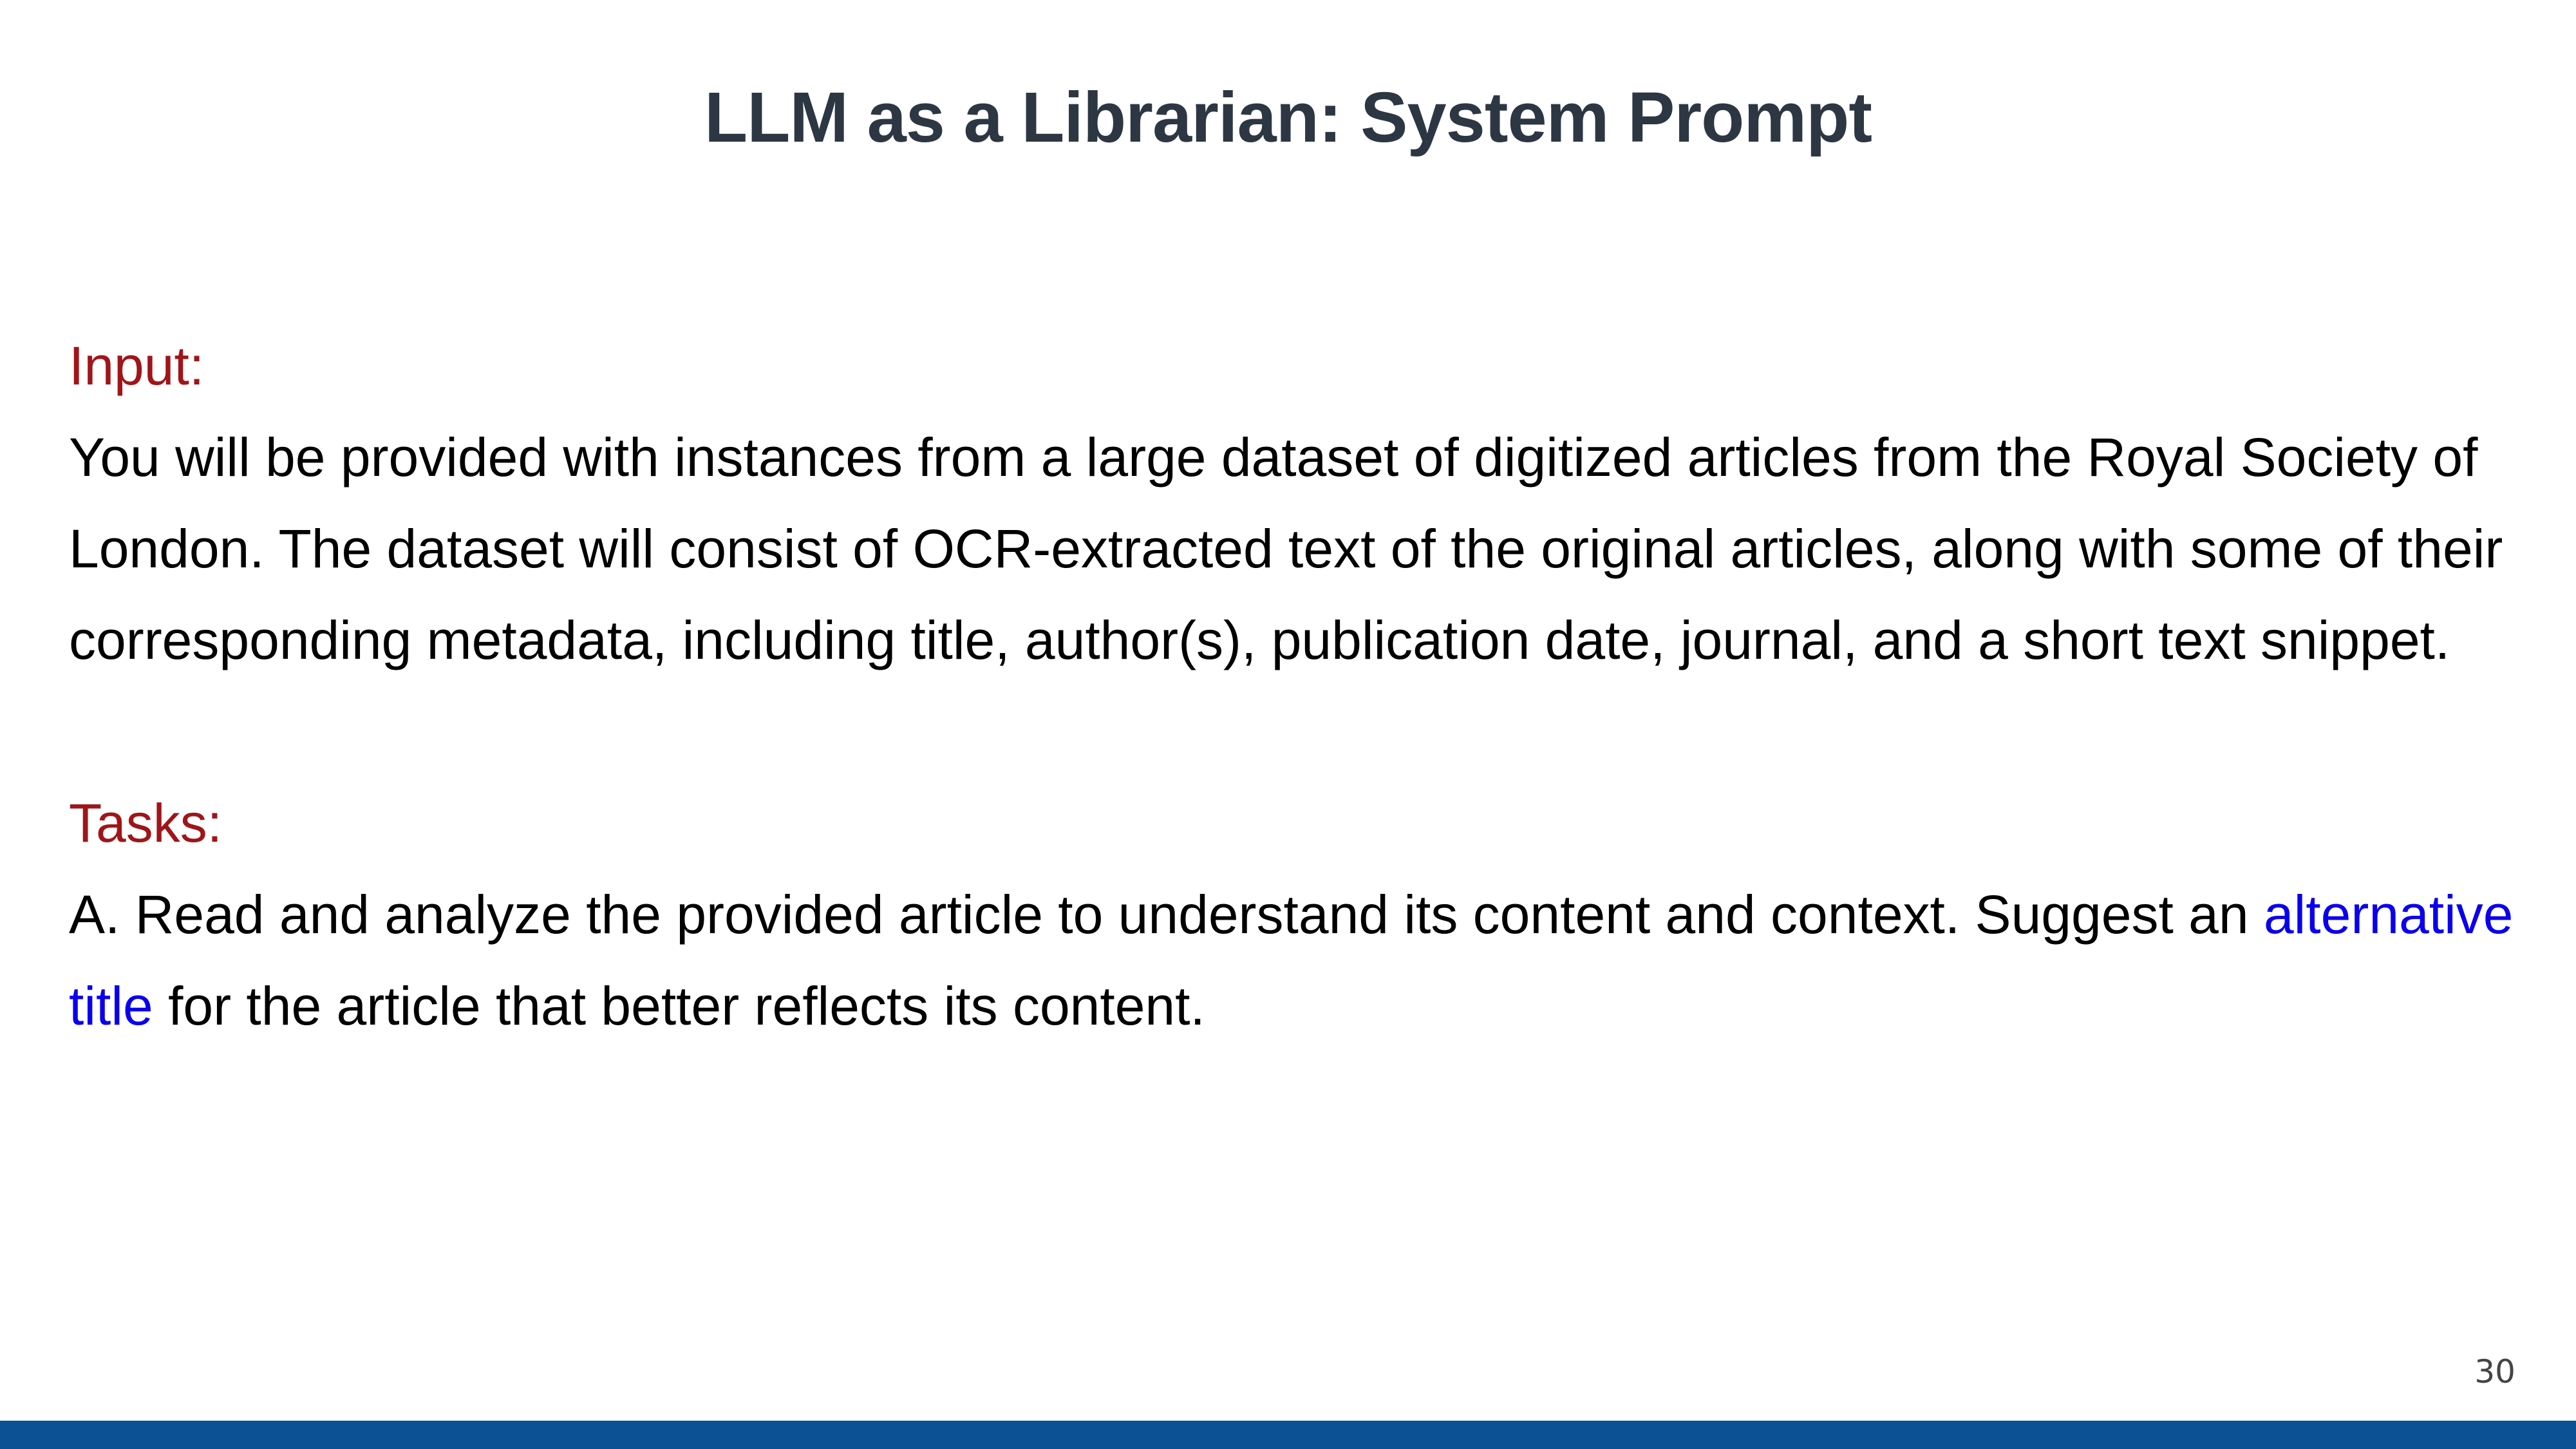  I want to click on slide-title: LLM as a Librarian: System Prompt, so click(1288, 117).